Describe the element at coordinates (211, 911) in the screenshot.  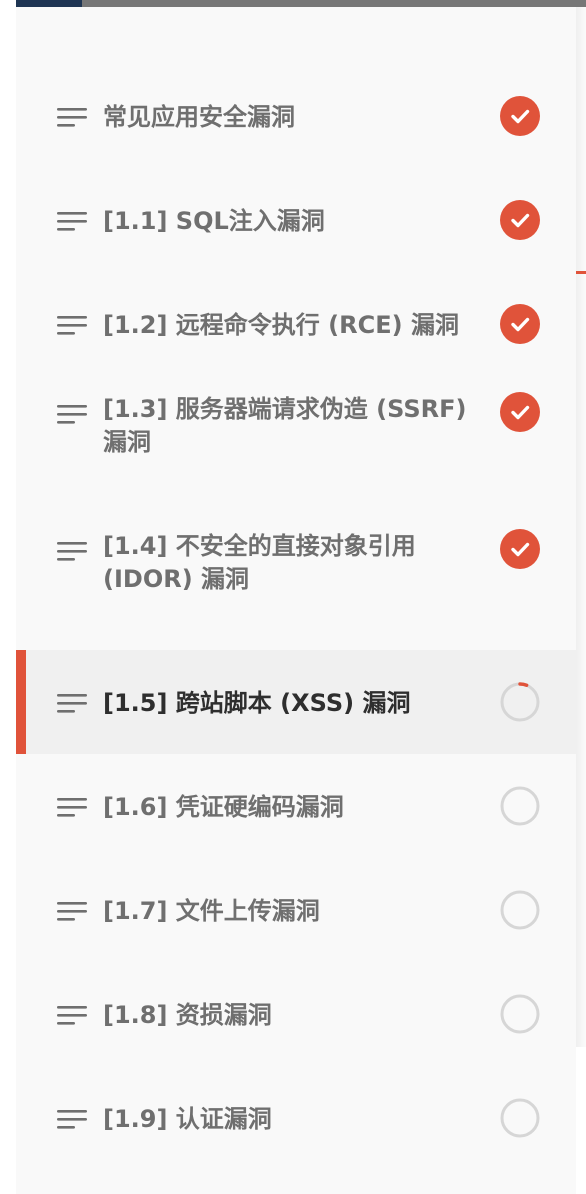
I see `lesson-title: [1.7] 文件上传漏洞` at that location.